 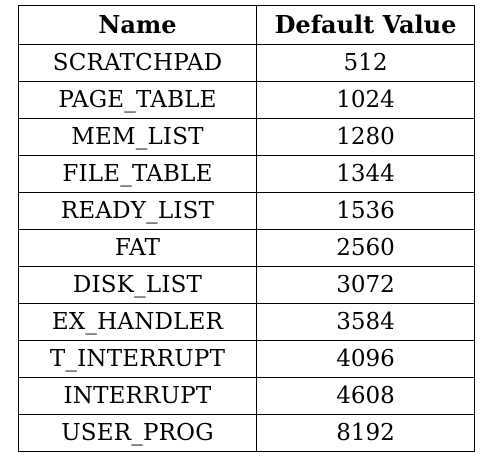 I want to click on table-row: READY_LIST 1536, so click(x=246, y=211).